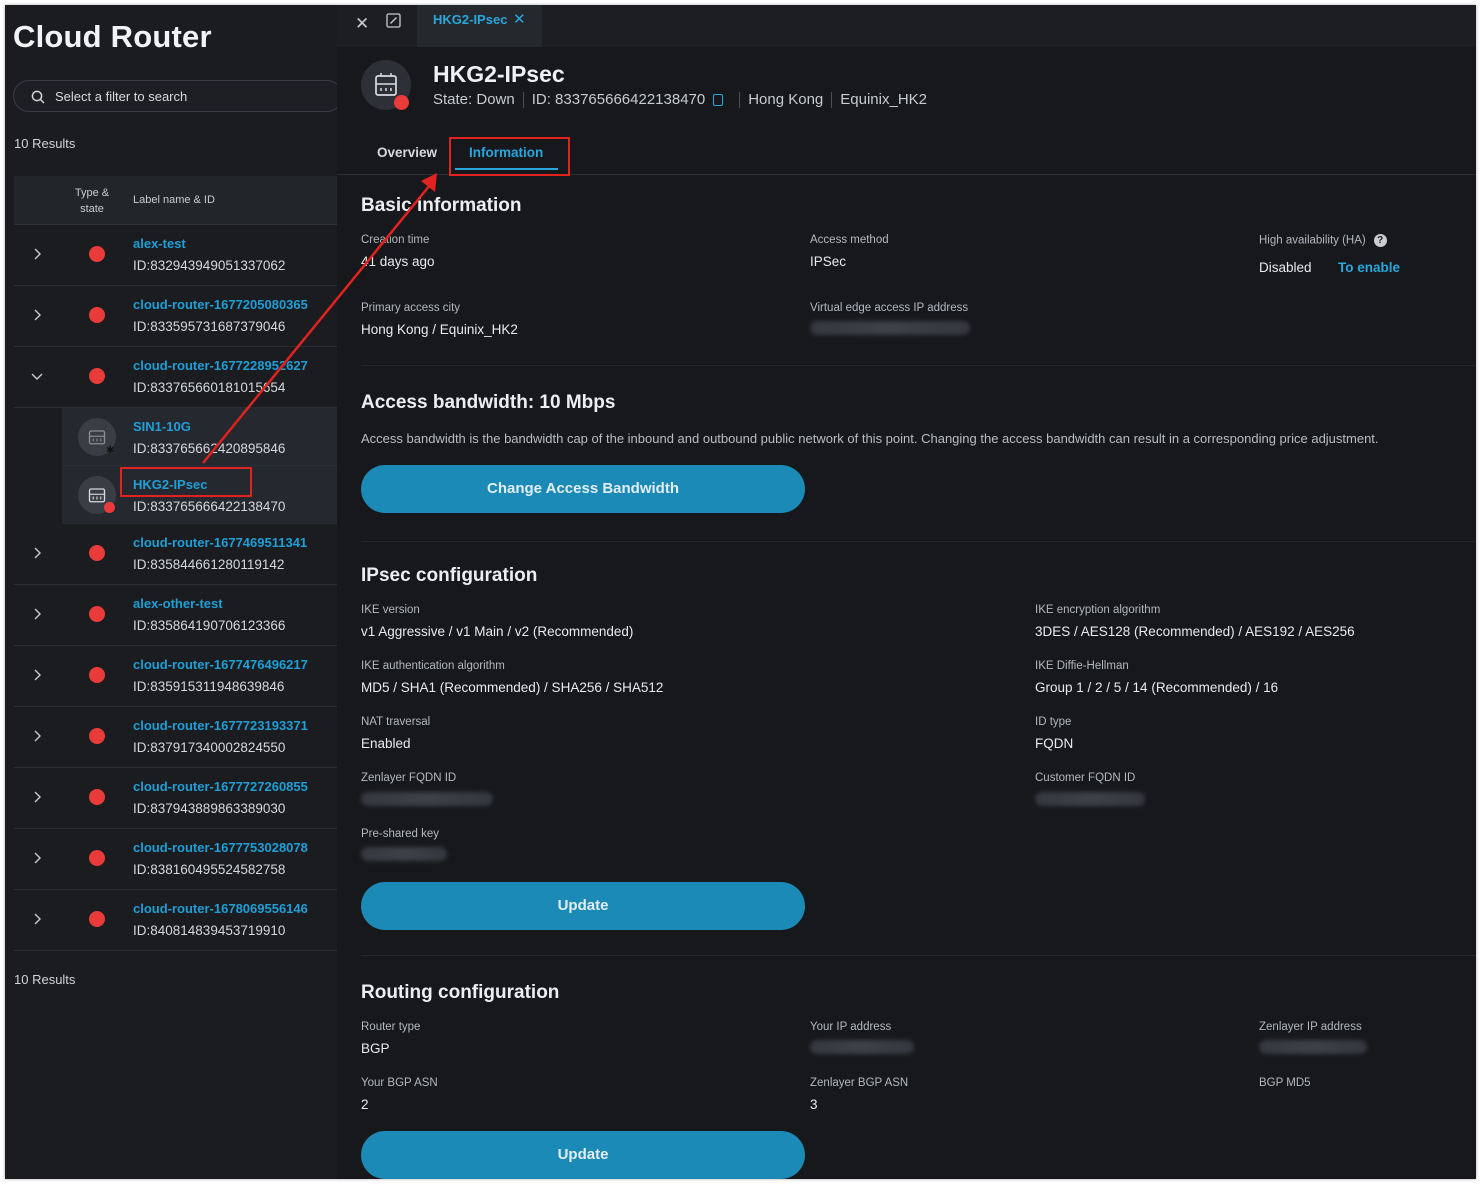 This screenshot has height=1184, width=1481. Describe the element at coordinates (439, 329) in the screenshot. I see `primary-city-value: Hong Kong / Equinix_HK2` at that location.